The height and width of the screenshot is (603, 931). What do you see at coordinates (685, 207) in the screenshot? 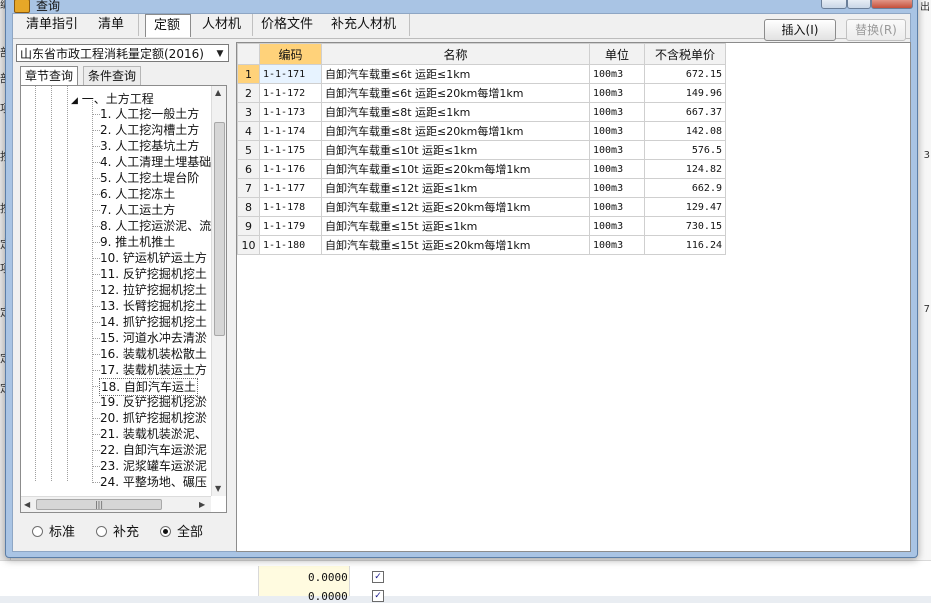
I see `cell-price: 129.47` at bounding box center [685, 207].